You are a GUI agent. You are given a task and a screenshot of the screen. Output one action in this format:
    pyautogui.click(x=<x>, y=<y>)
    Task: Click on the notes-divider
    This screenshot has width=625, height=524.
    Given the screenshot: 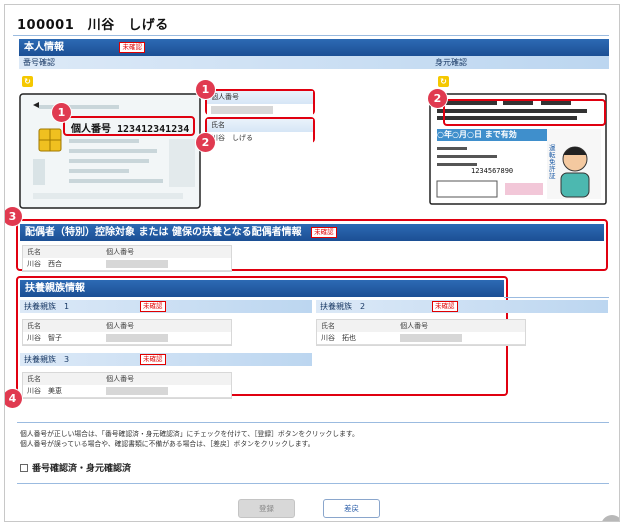 What is the action you would take?
    pyautogui.click(x=313, y=422)
    